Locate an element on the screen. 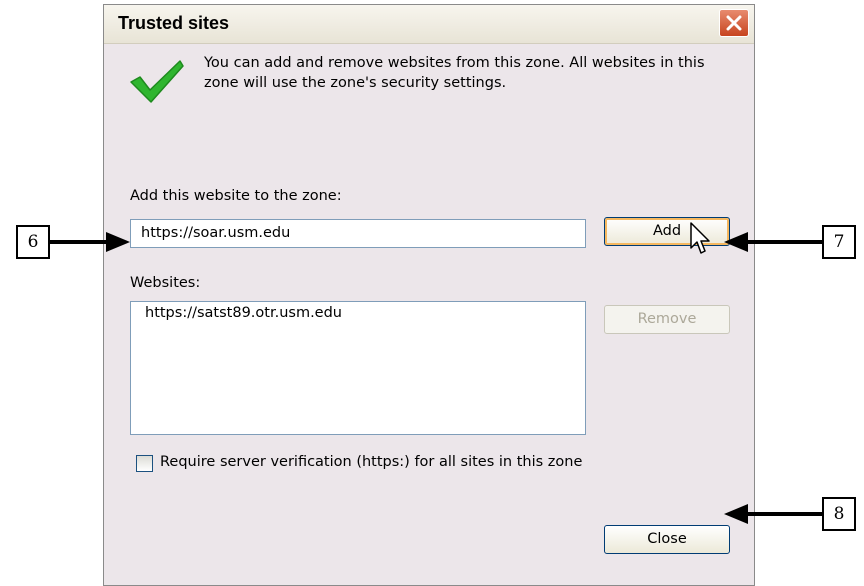  website-url-input: https://soar.usm.edu is located at coordinates (358, 233).